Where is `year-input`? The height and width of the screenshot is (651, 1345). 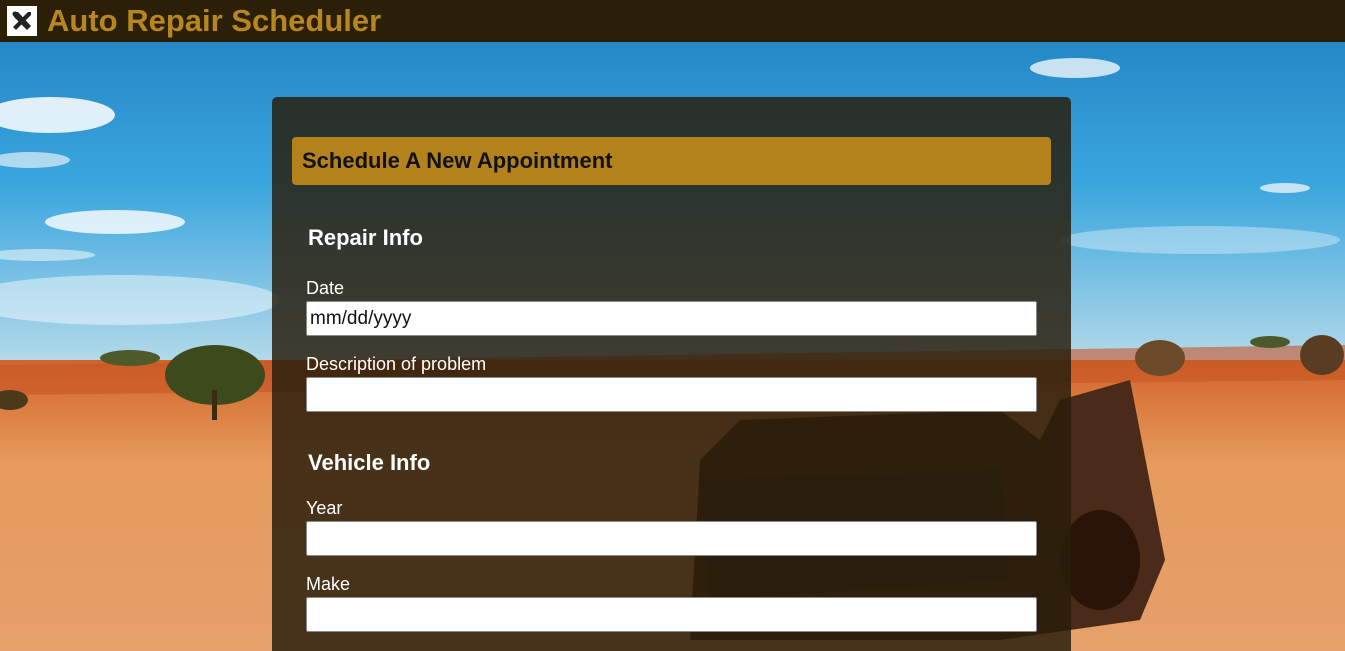
year-input is located at coordinates (671, 538).